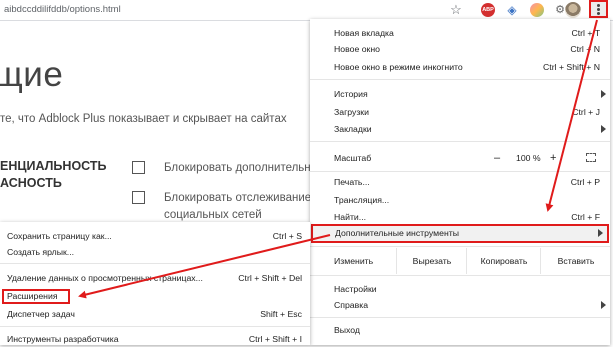 The width and height of the screenshot is (613, 347). Describe the element at coordinates (460, 217) in the screenshot. I see `menu-item-find: Найти... Ctrl + F` at that location.